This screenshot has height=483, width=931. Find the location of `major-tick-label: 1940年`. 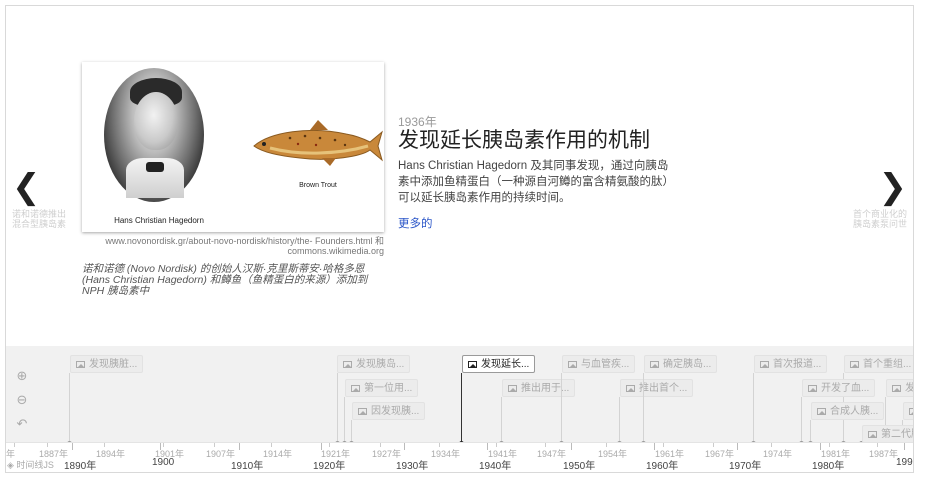

major-tick-label: 1940年 is located at coordinates (495, 466).